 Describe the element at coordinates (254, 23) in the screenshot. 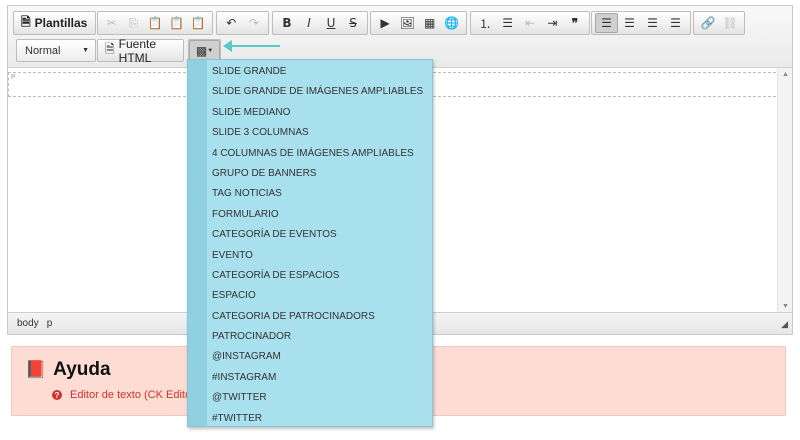

I see `redo-icon: ↷` at that location.